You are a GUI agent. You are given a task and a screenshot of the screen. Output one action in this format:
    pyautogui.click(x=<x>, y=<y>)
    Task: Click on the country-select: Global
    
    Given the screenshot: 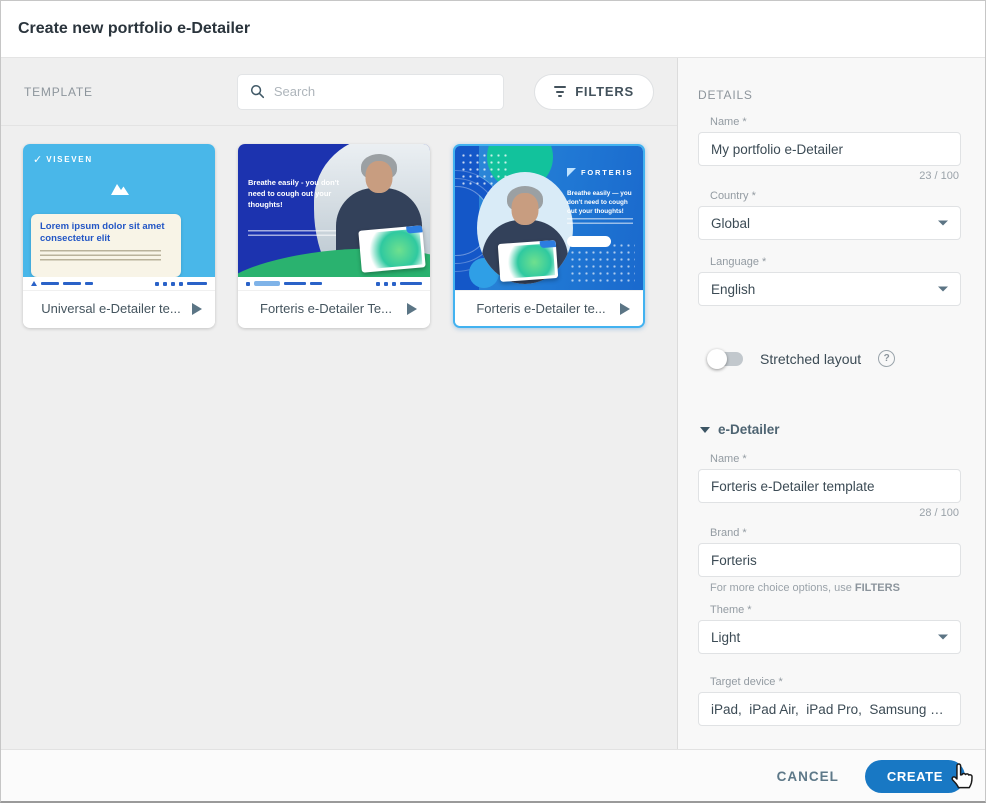 What is the action you would take?
    pyautogui.click(x=829, y=223)
    